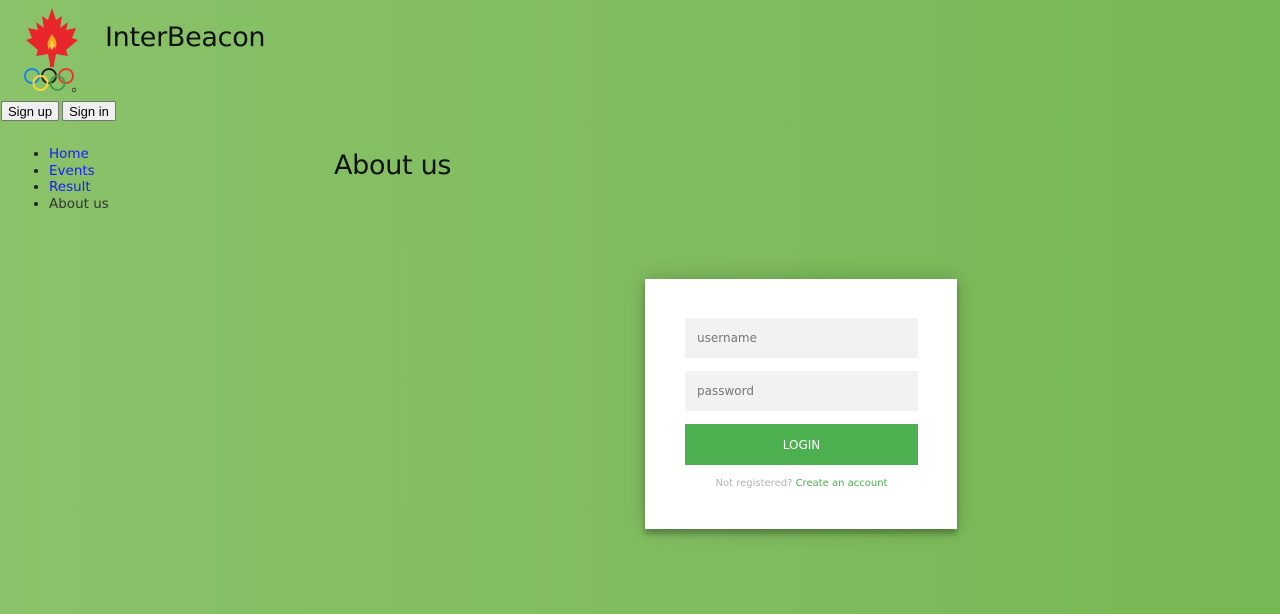 This screenshot has width=1280, height=614. What do you see at coordinates (801, 338) in the screenshot?
I see `username-input` at bounding box center [801, 338].